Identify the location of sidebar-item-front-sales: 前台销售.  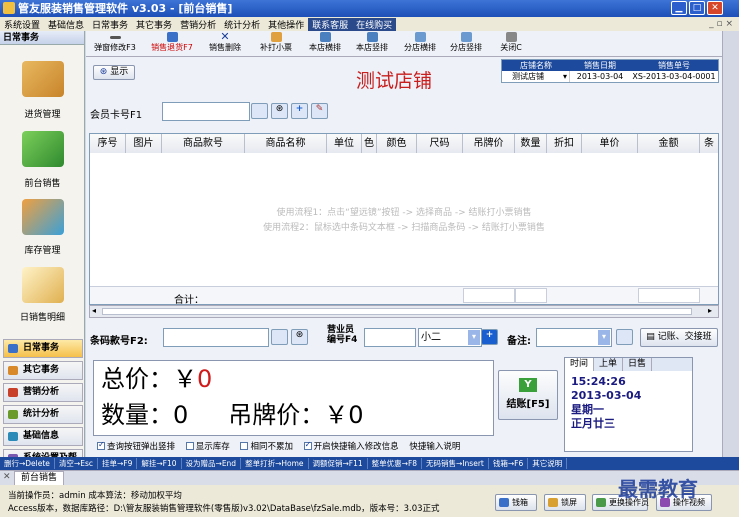
(42, 182).